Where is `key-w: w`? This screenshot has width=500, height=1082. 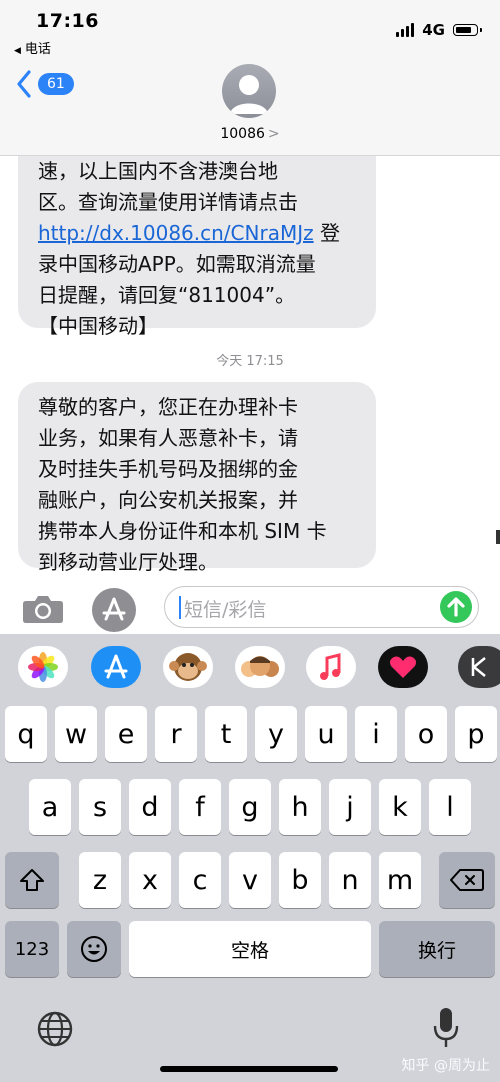
key-w: w is located at coordinates (76, 734).